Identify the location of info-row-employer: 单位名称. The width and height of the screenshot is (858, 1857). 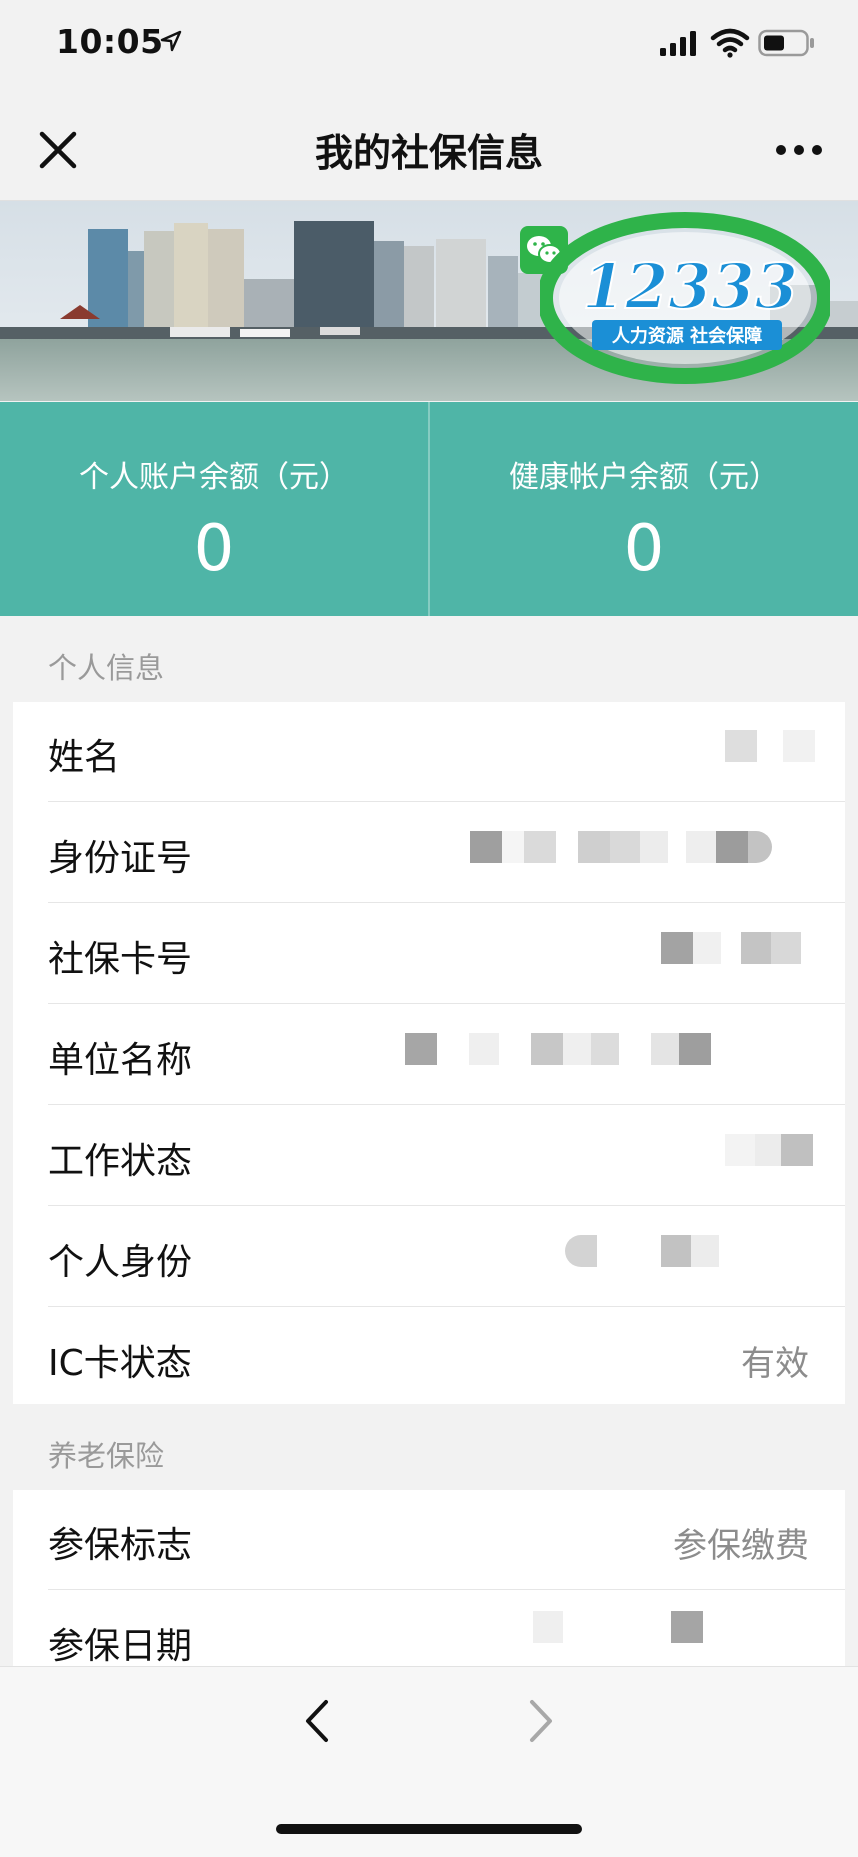
(429, 1055).